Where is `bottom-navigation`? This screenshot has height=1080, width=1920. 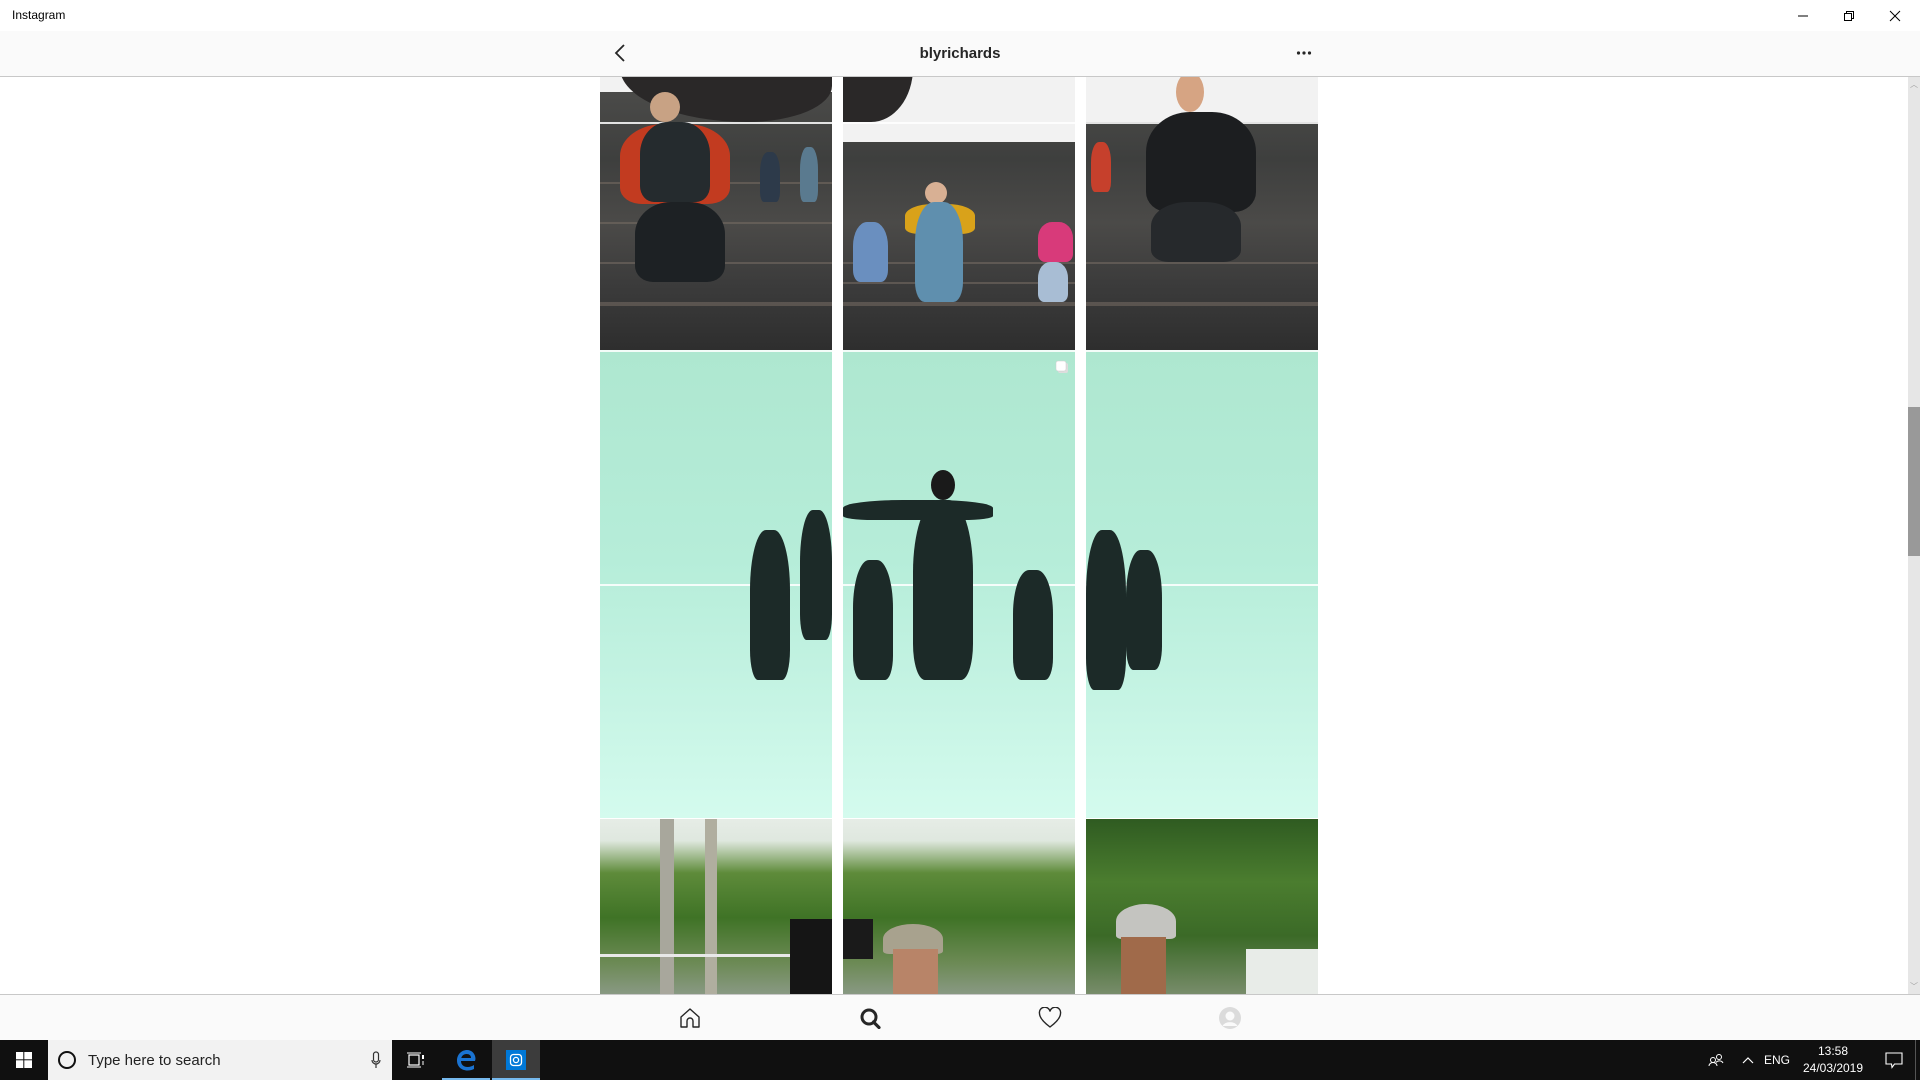 bottom-navigation is located at coordinates (960, 1017).